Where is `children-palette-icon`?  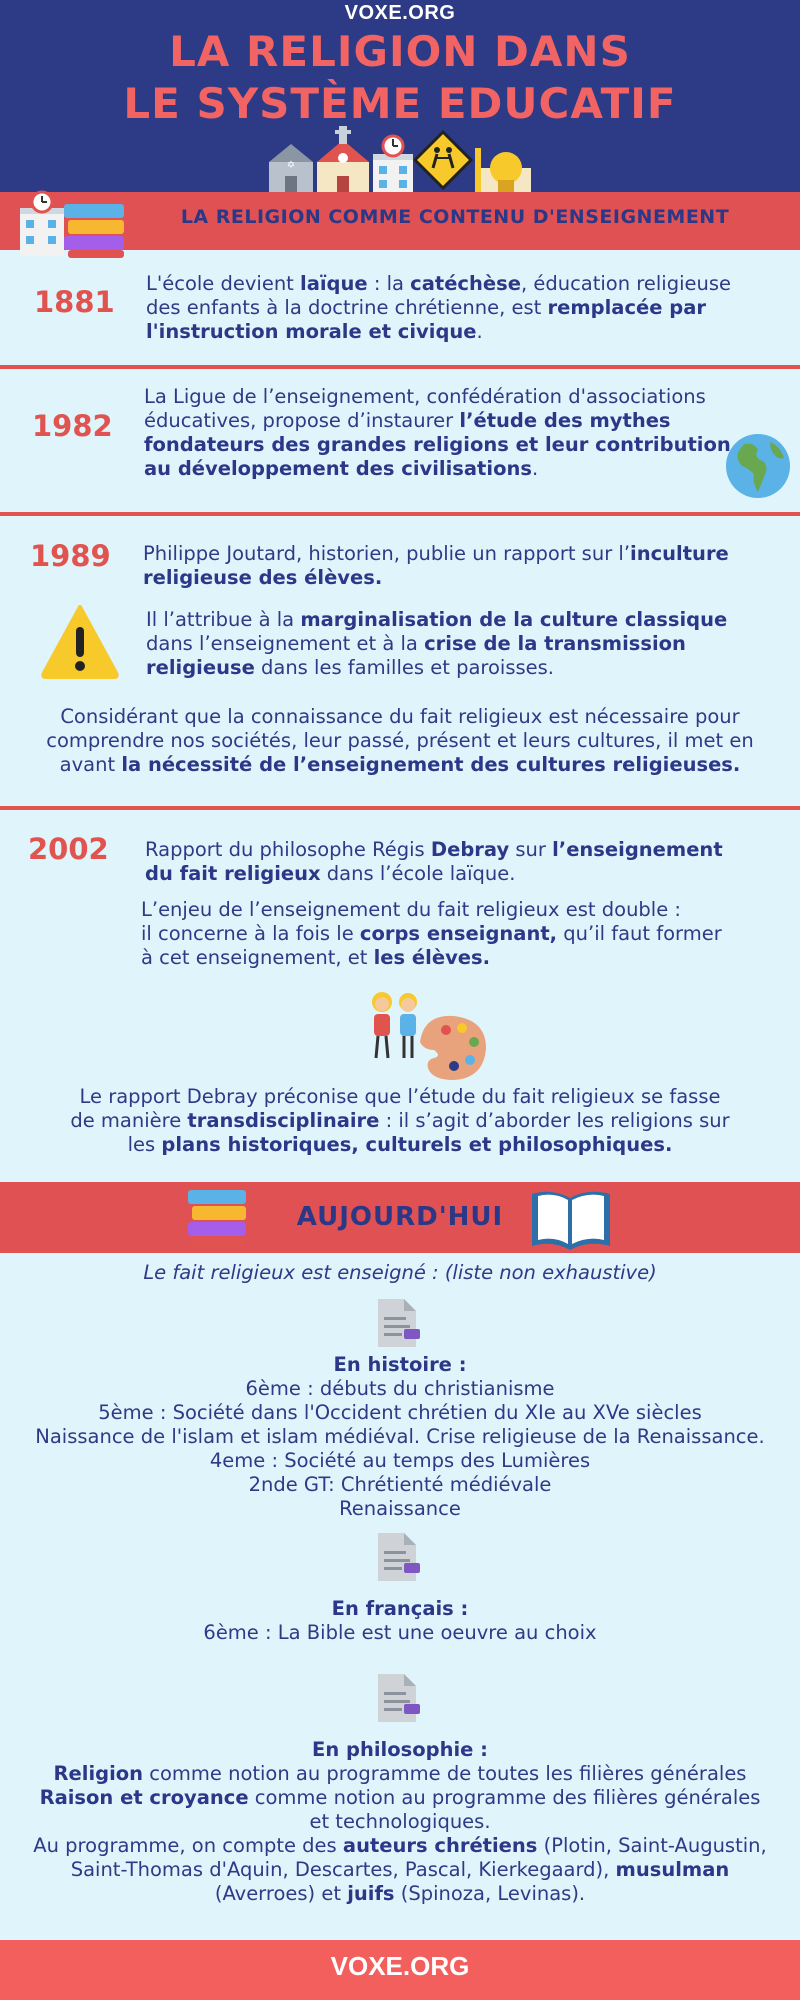
children-palette-icon is located at coordinates (429, 1036).